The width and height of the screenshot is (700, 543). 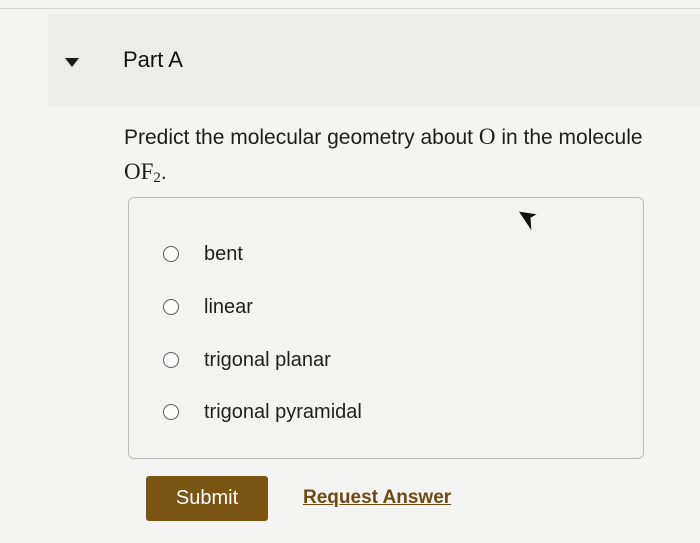 What do you see at coordinates (163, 172) in the screenshot?
I see `question-text-after: .` at bounding box center [163, 172].